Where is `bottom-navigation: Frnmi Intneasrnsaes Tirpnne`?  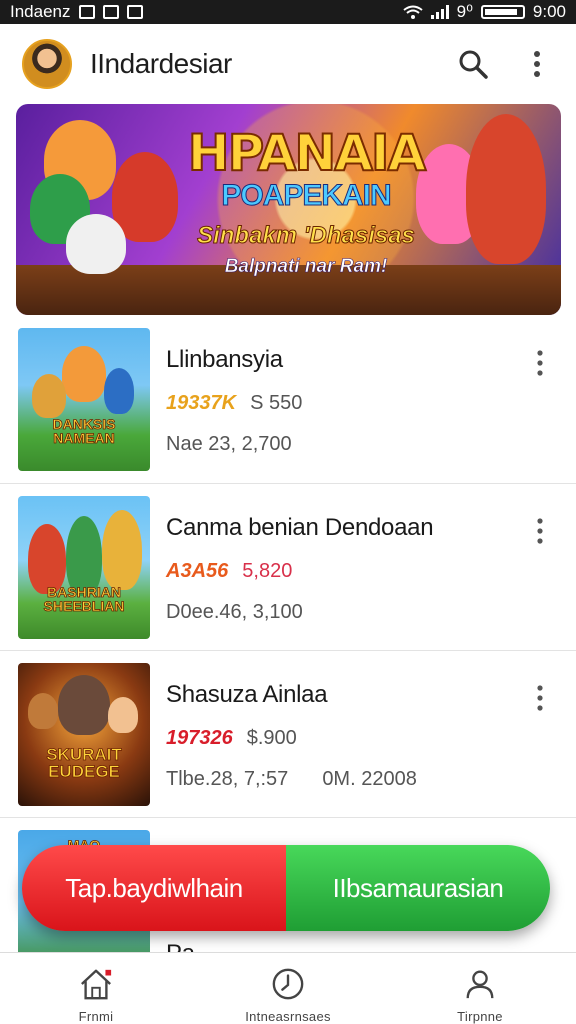
bottom-navigation: Frnmi Intneasrnsaes Tirpnne is located at coordinates (288, 988).